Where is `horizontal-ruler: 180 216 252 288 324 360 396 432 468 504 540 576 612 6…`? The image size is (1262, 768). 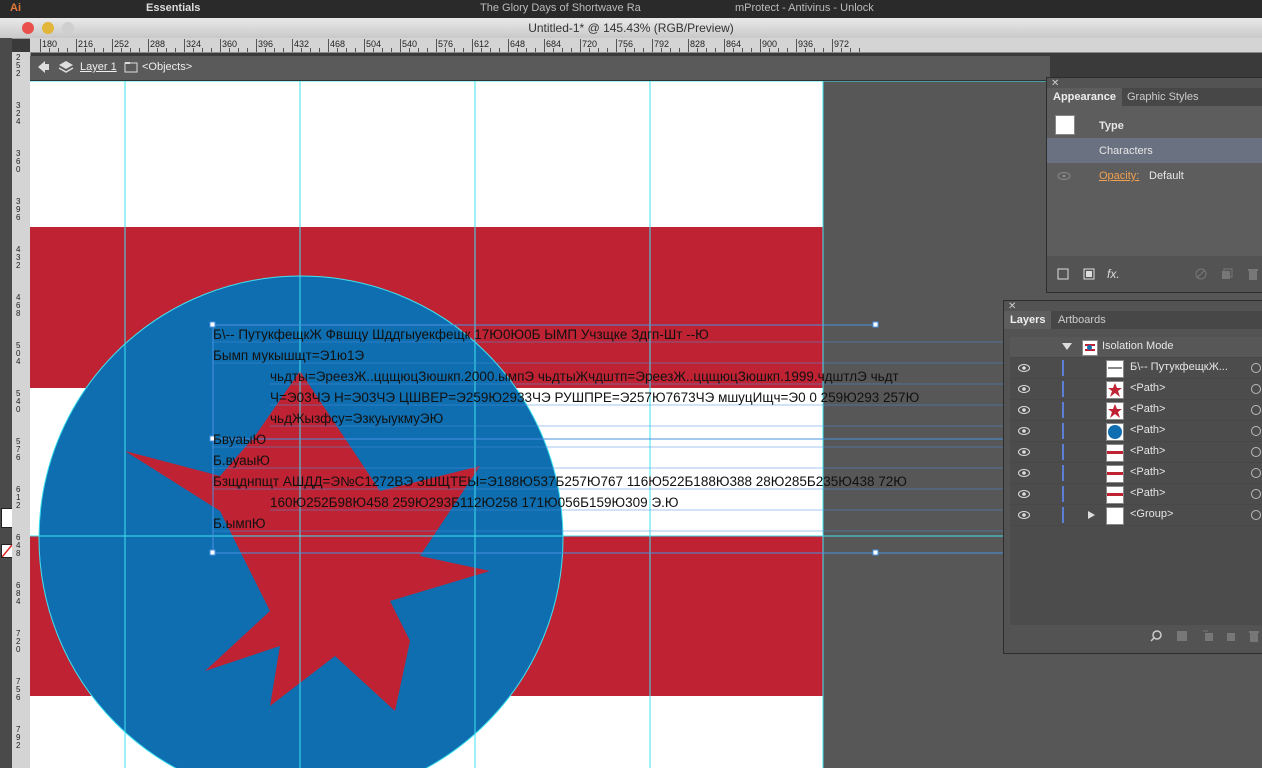 horizontal-ruler: 180 216 252 288 324 360 396 432 468 504 540 576 612 6… is located at coordinates (646, 45).